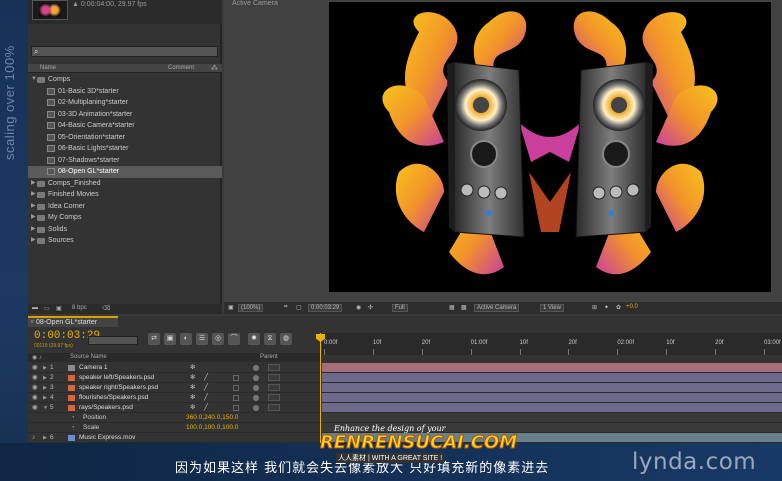 This screenshot has height=481, width=782. Describe the element at coordinates (212, 418) in the screenshot. I see `property-value: 360.0,240.0,150.0` at that location.